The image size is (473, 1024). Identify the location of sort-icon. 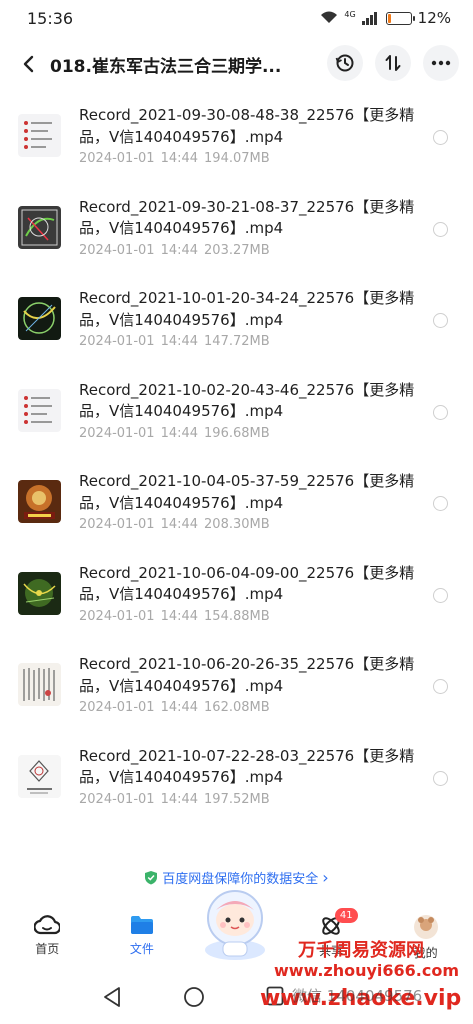
(393, 63).